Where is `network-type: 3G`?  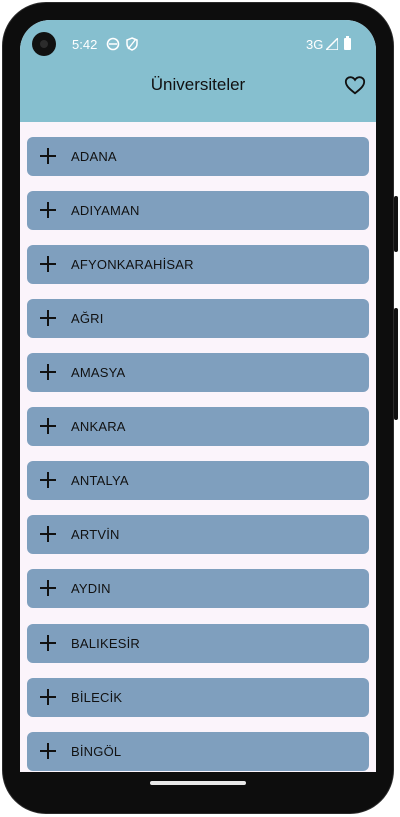 network-type: 3G is located at coordinates (315, 44).